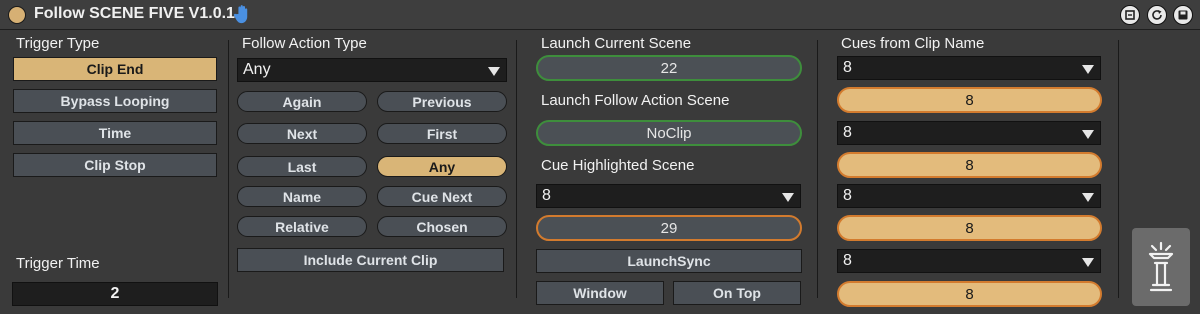 This screenshot has width=1200, height=314. I want to click on cue-dropdown-4: 8, so click(969, 261).